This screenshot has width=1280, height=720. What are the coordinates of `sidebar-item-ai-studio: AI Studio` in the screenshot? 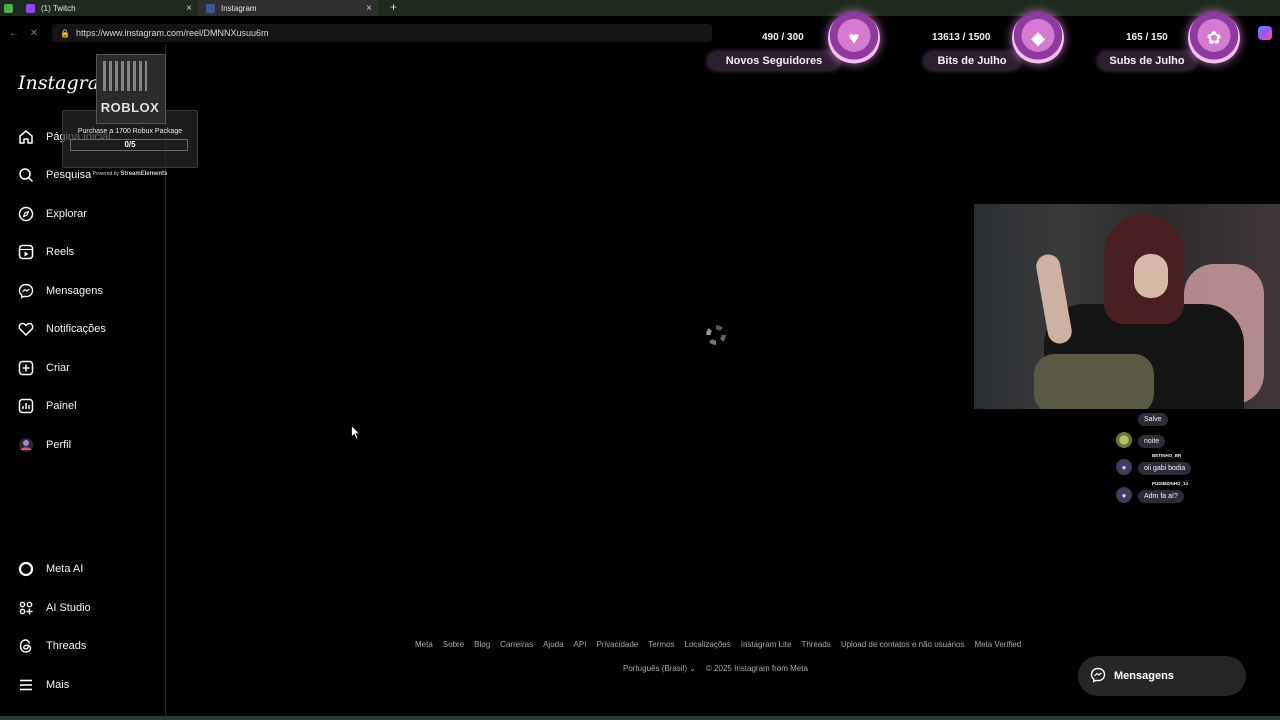 It's located at (54, 608).